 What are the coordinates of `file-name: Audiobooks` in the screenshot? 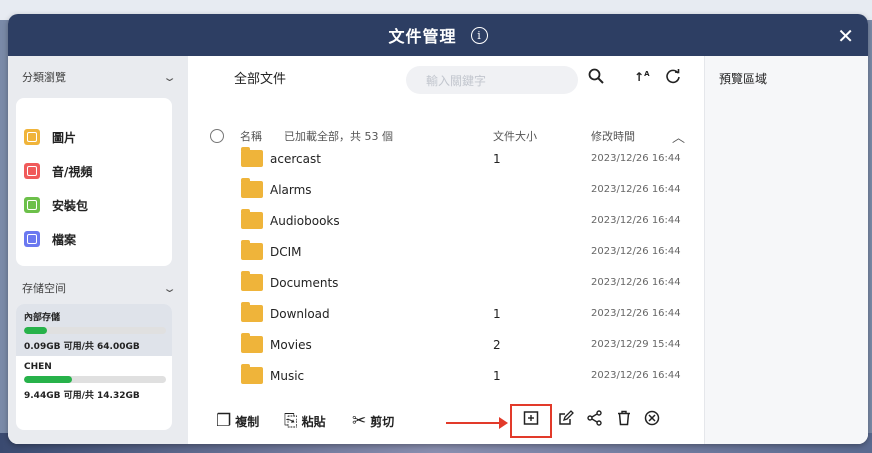 It's located at (305, 220).